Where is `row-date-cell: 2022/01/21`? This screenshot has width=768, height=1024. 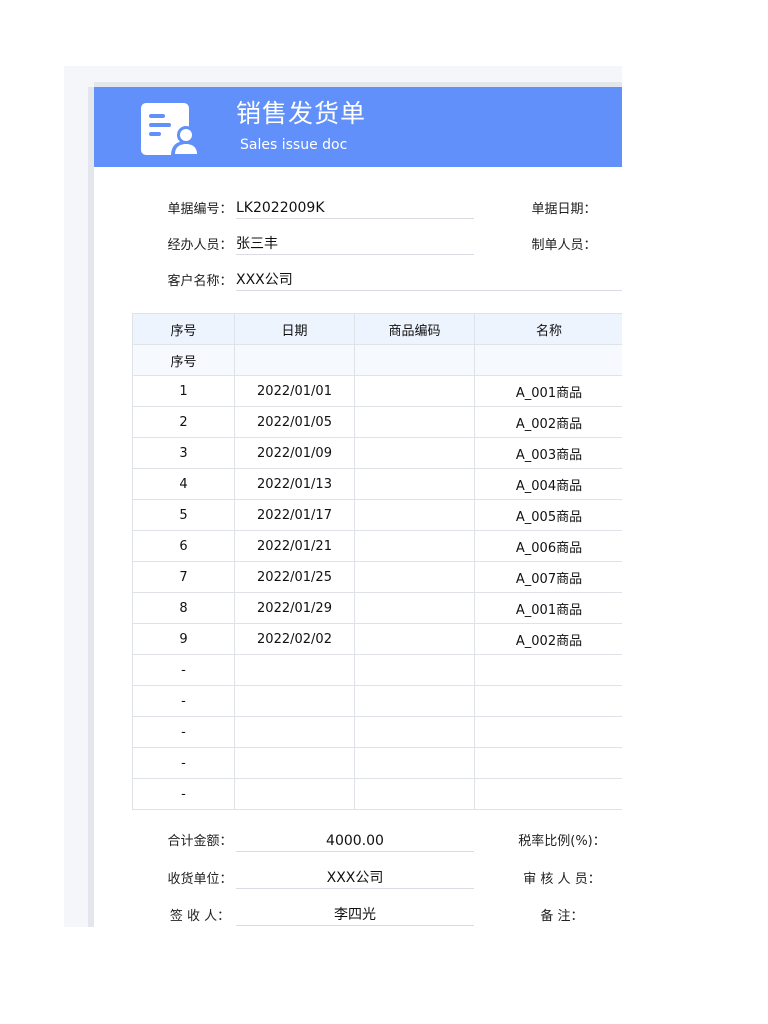
row-date-cell: 2022/01/21 is located at coordinates (294, 546).